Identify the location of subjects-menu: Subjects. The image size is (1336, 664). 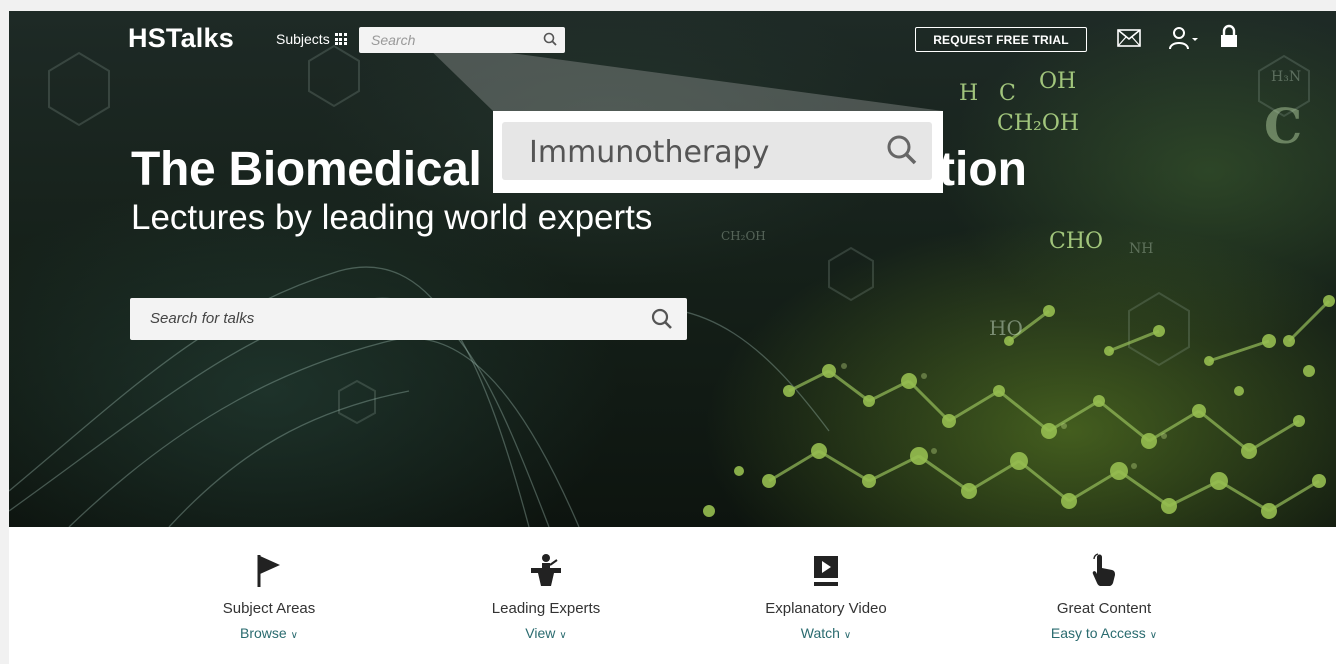
(311, 39).